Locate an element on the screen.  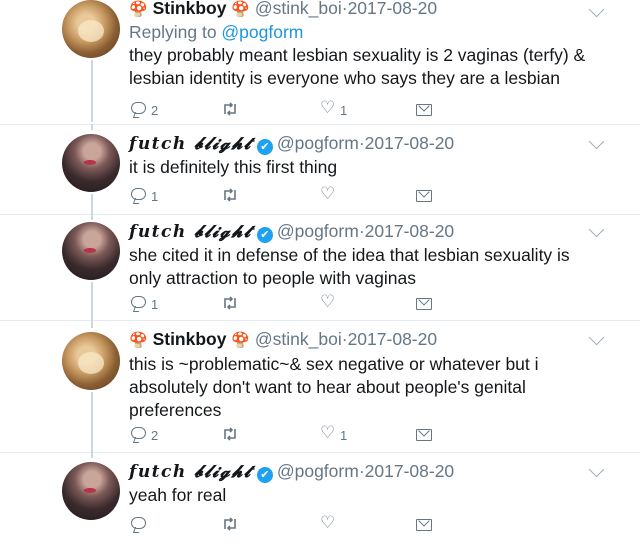
tweet-text: it is definitely this first thing is located at coordinates (233, 167).